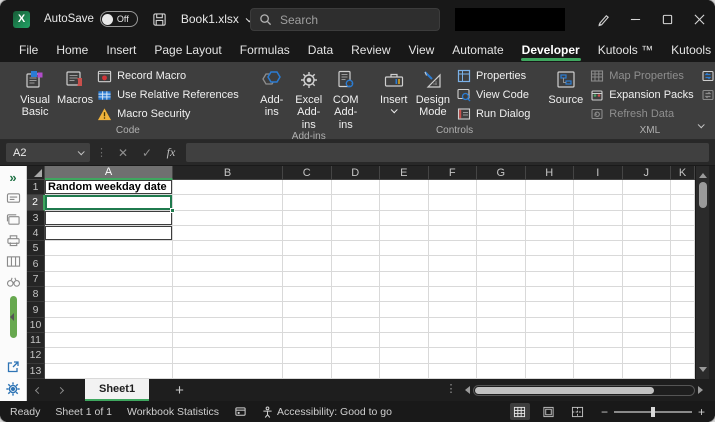  Describe the element at coordinates (501, 249) in the screenshot. I see `cell-G5` at that location.